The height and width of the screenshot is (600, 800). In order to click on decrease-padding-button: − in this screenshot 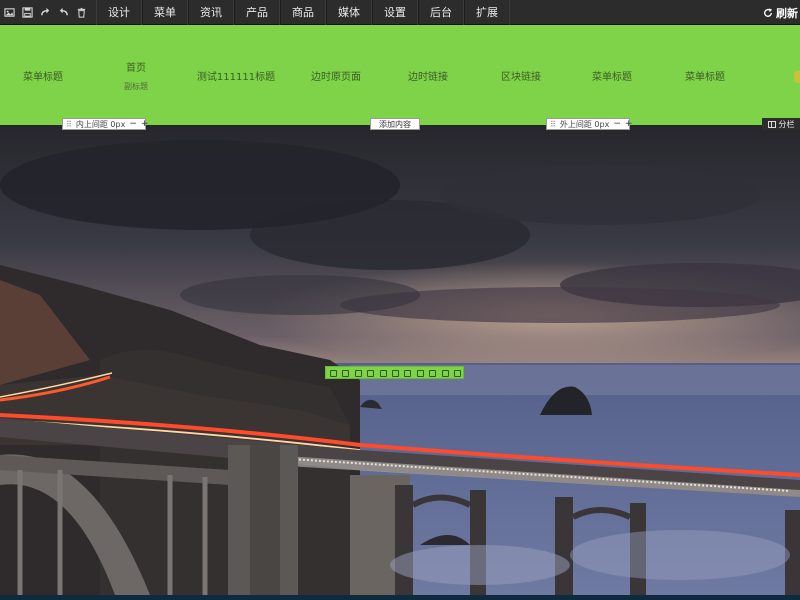, I will do `click(133, 124)`.